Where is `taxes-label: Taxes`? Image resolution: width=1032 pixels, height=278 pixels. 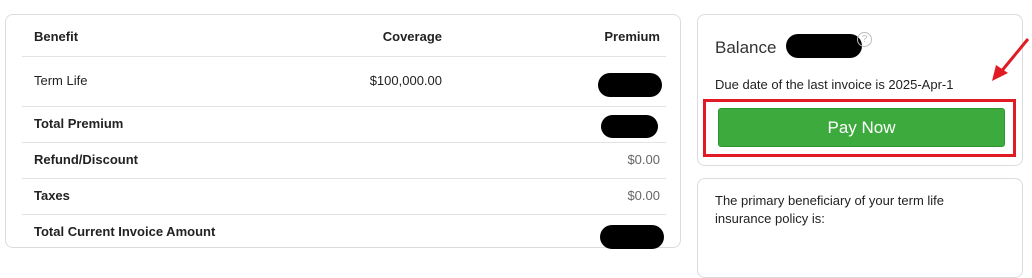
taxes-label: Taxes is located at coordinates (52, 195).